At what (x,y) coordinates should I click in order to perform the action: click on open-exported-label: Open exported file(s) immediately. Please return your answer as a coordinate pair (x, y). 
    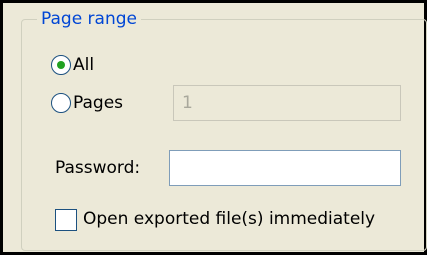
    Looking at the image, I should click on (229, 219).